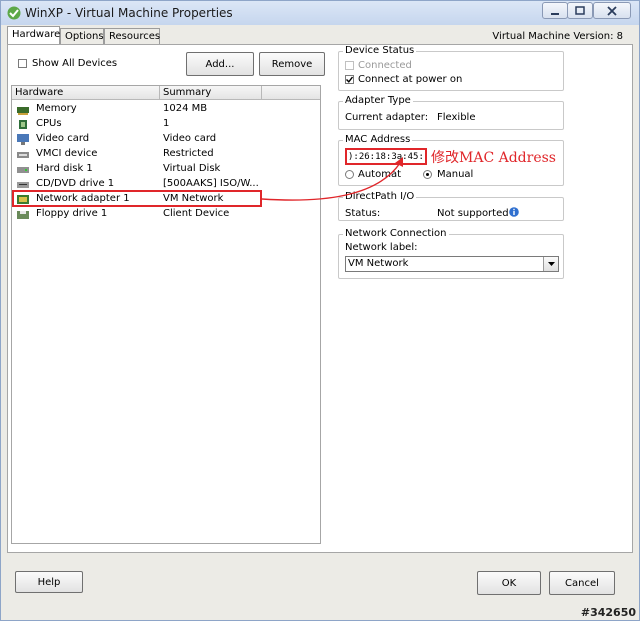  I want to click on network-label-label: Network label:, so click(381, 247).